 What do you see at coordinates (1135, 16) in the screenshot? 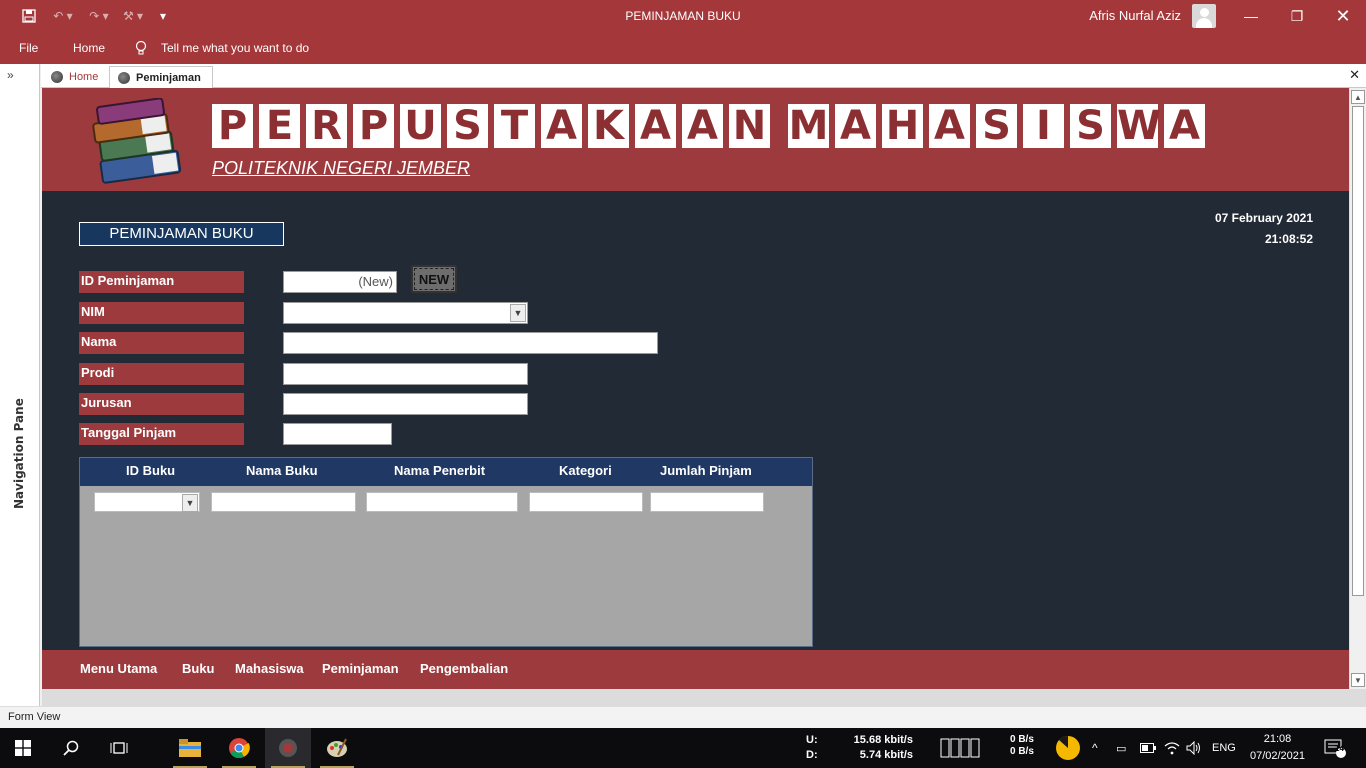
I see `user-name: Afris Nurfal Aziz` at bounding box center [1135, 16].